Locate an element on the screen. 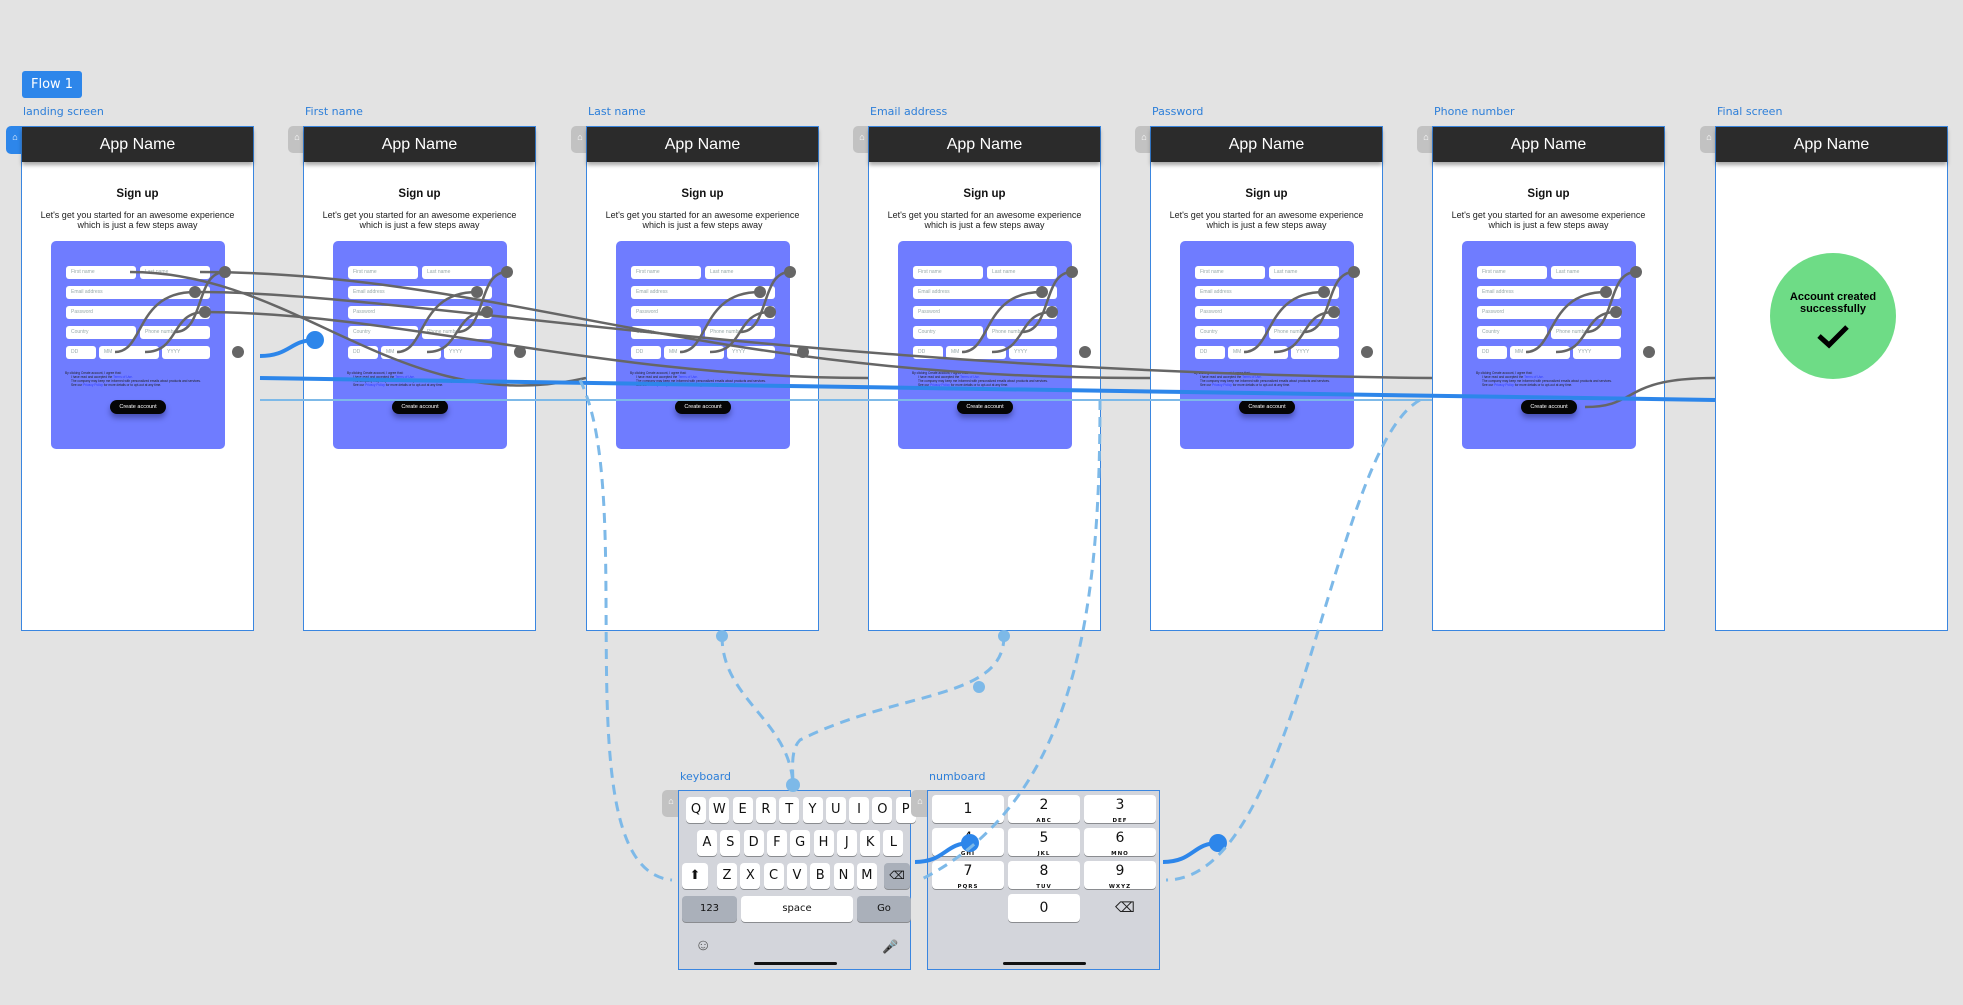 The image size is (1963, 1005). key-y: Y is located at coordinates (812, 810).